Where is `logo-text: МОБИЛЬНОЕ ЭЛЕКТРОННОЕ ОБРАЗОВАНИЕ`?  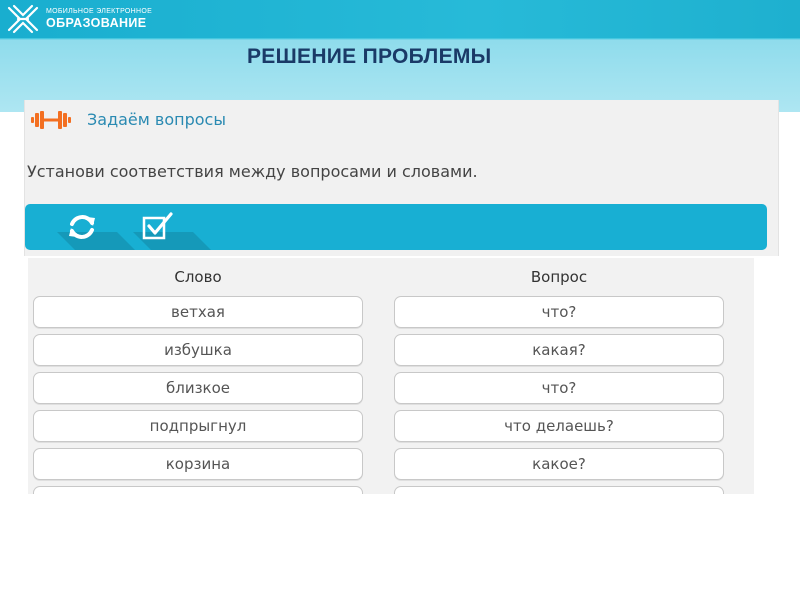
logo-text: МОБИЛЬНОЕ ЭЛЕКТРОННОЕ ОБРАЗОВАНИЕ is located at coordinates (99, 19).